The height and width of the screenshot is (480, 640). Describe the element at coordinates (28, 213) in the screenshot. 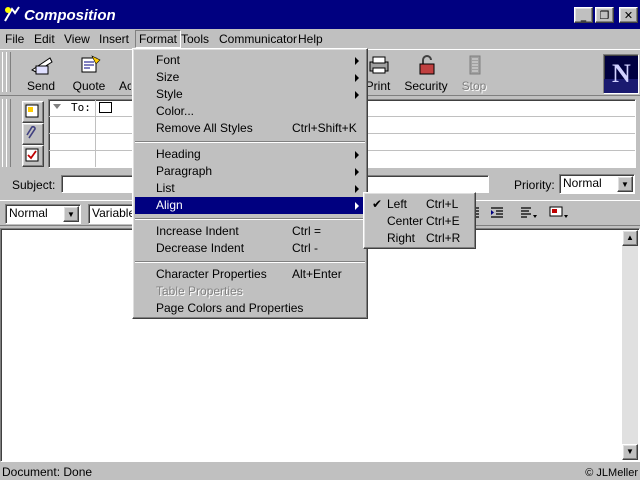

I see `paragraph-style-value: Normal` at that location.